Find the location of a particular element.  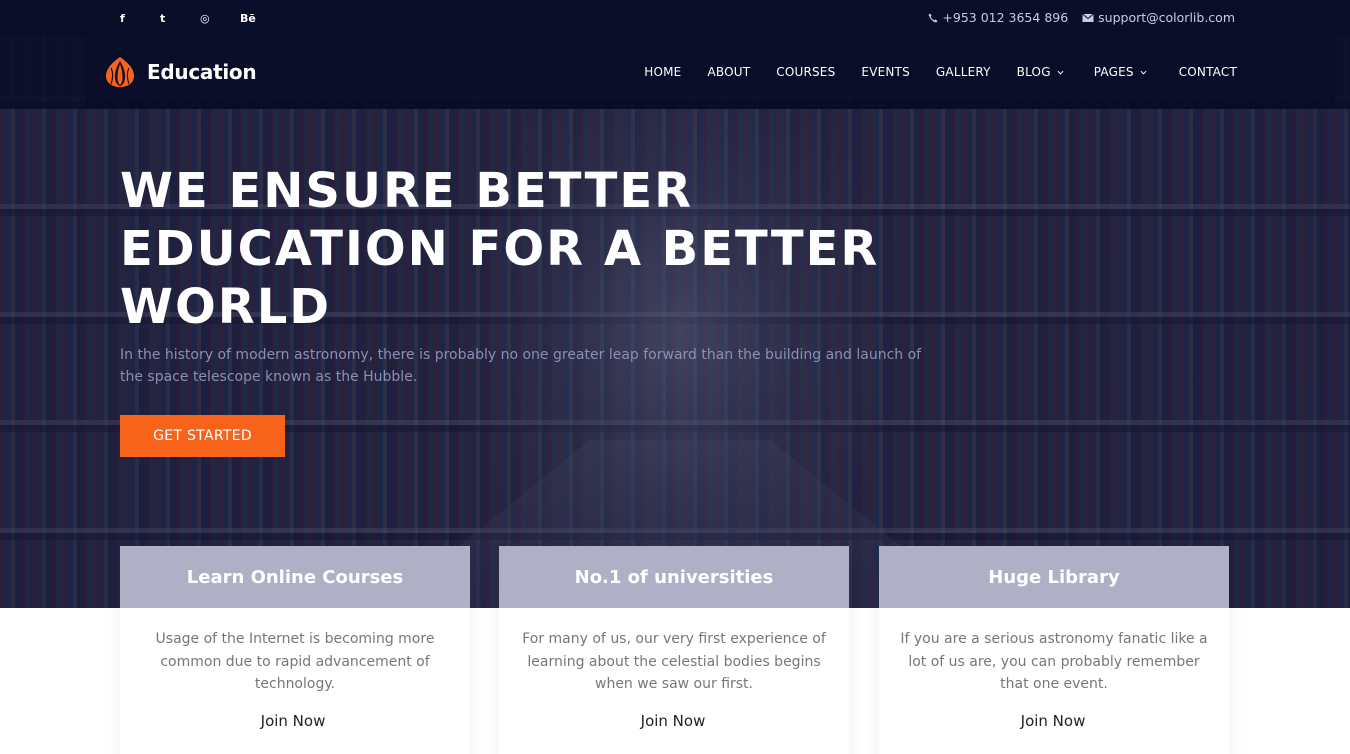

get-started-button: GET STARTED is located at coordinates (202, 436).